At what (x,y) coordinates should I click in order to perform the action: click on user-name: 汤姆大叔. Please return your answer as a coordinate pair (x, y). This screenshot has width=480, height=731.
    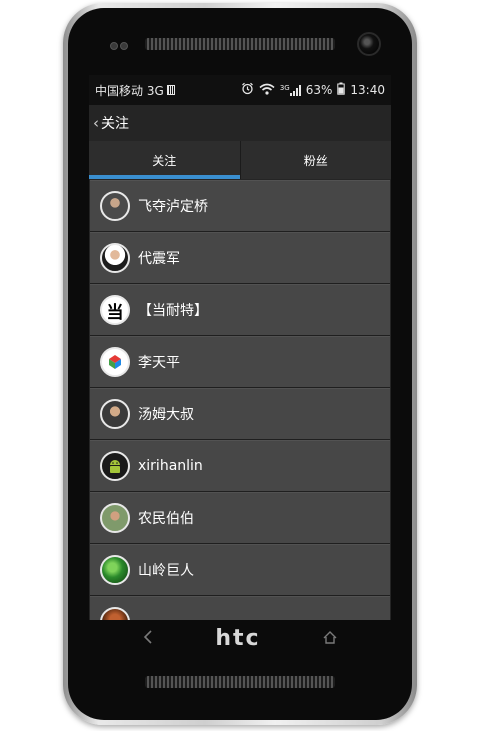
    Looking at the image, I should click on (166, 415).